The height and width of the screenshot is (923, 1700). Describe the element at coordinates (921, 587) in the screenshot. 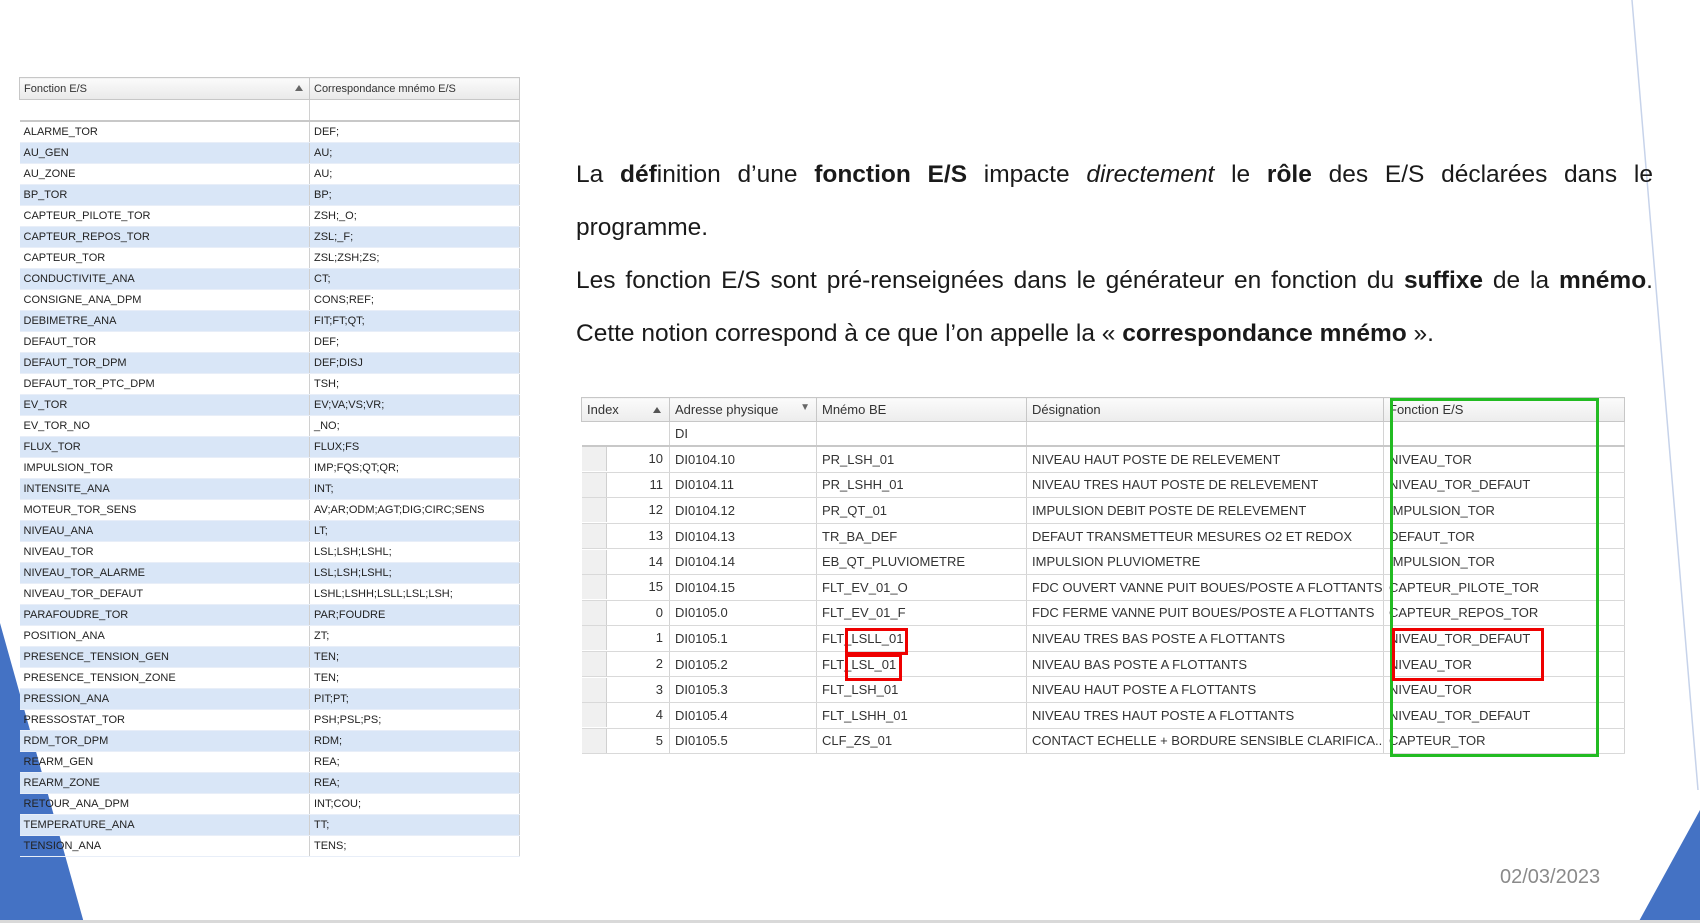

I see `cell-mnemo: FLT_EV_01_O` at that location.